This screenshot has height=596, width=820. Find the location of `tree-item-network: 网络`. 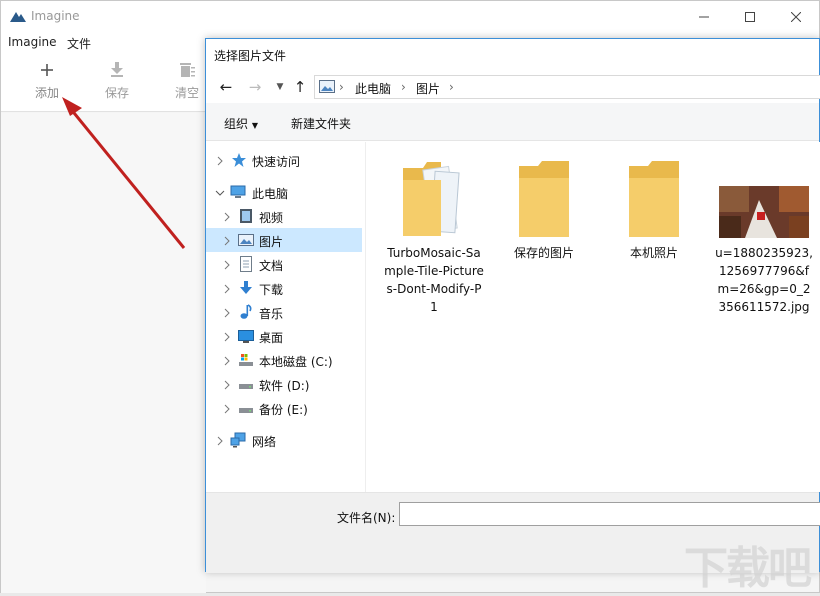

tree-item-network: 网络 is located at coordinates (284, 440).